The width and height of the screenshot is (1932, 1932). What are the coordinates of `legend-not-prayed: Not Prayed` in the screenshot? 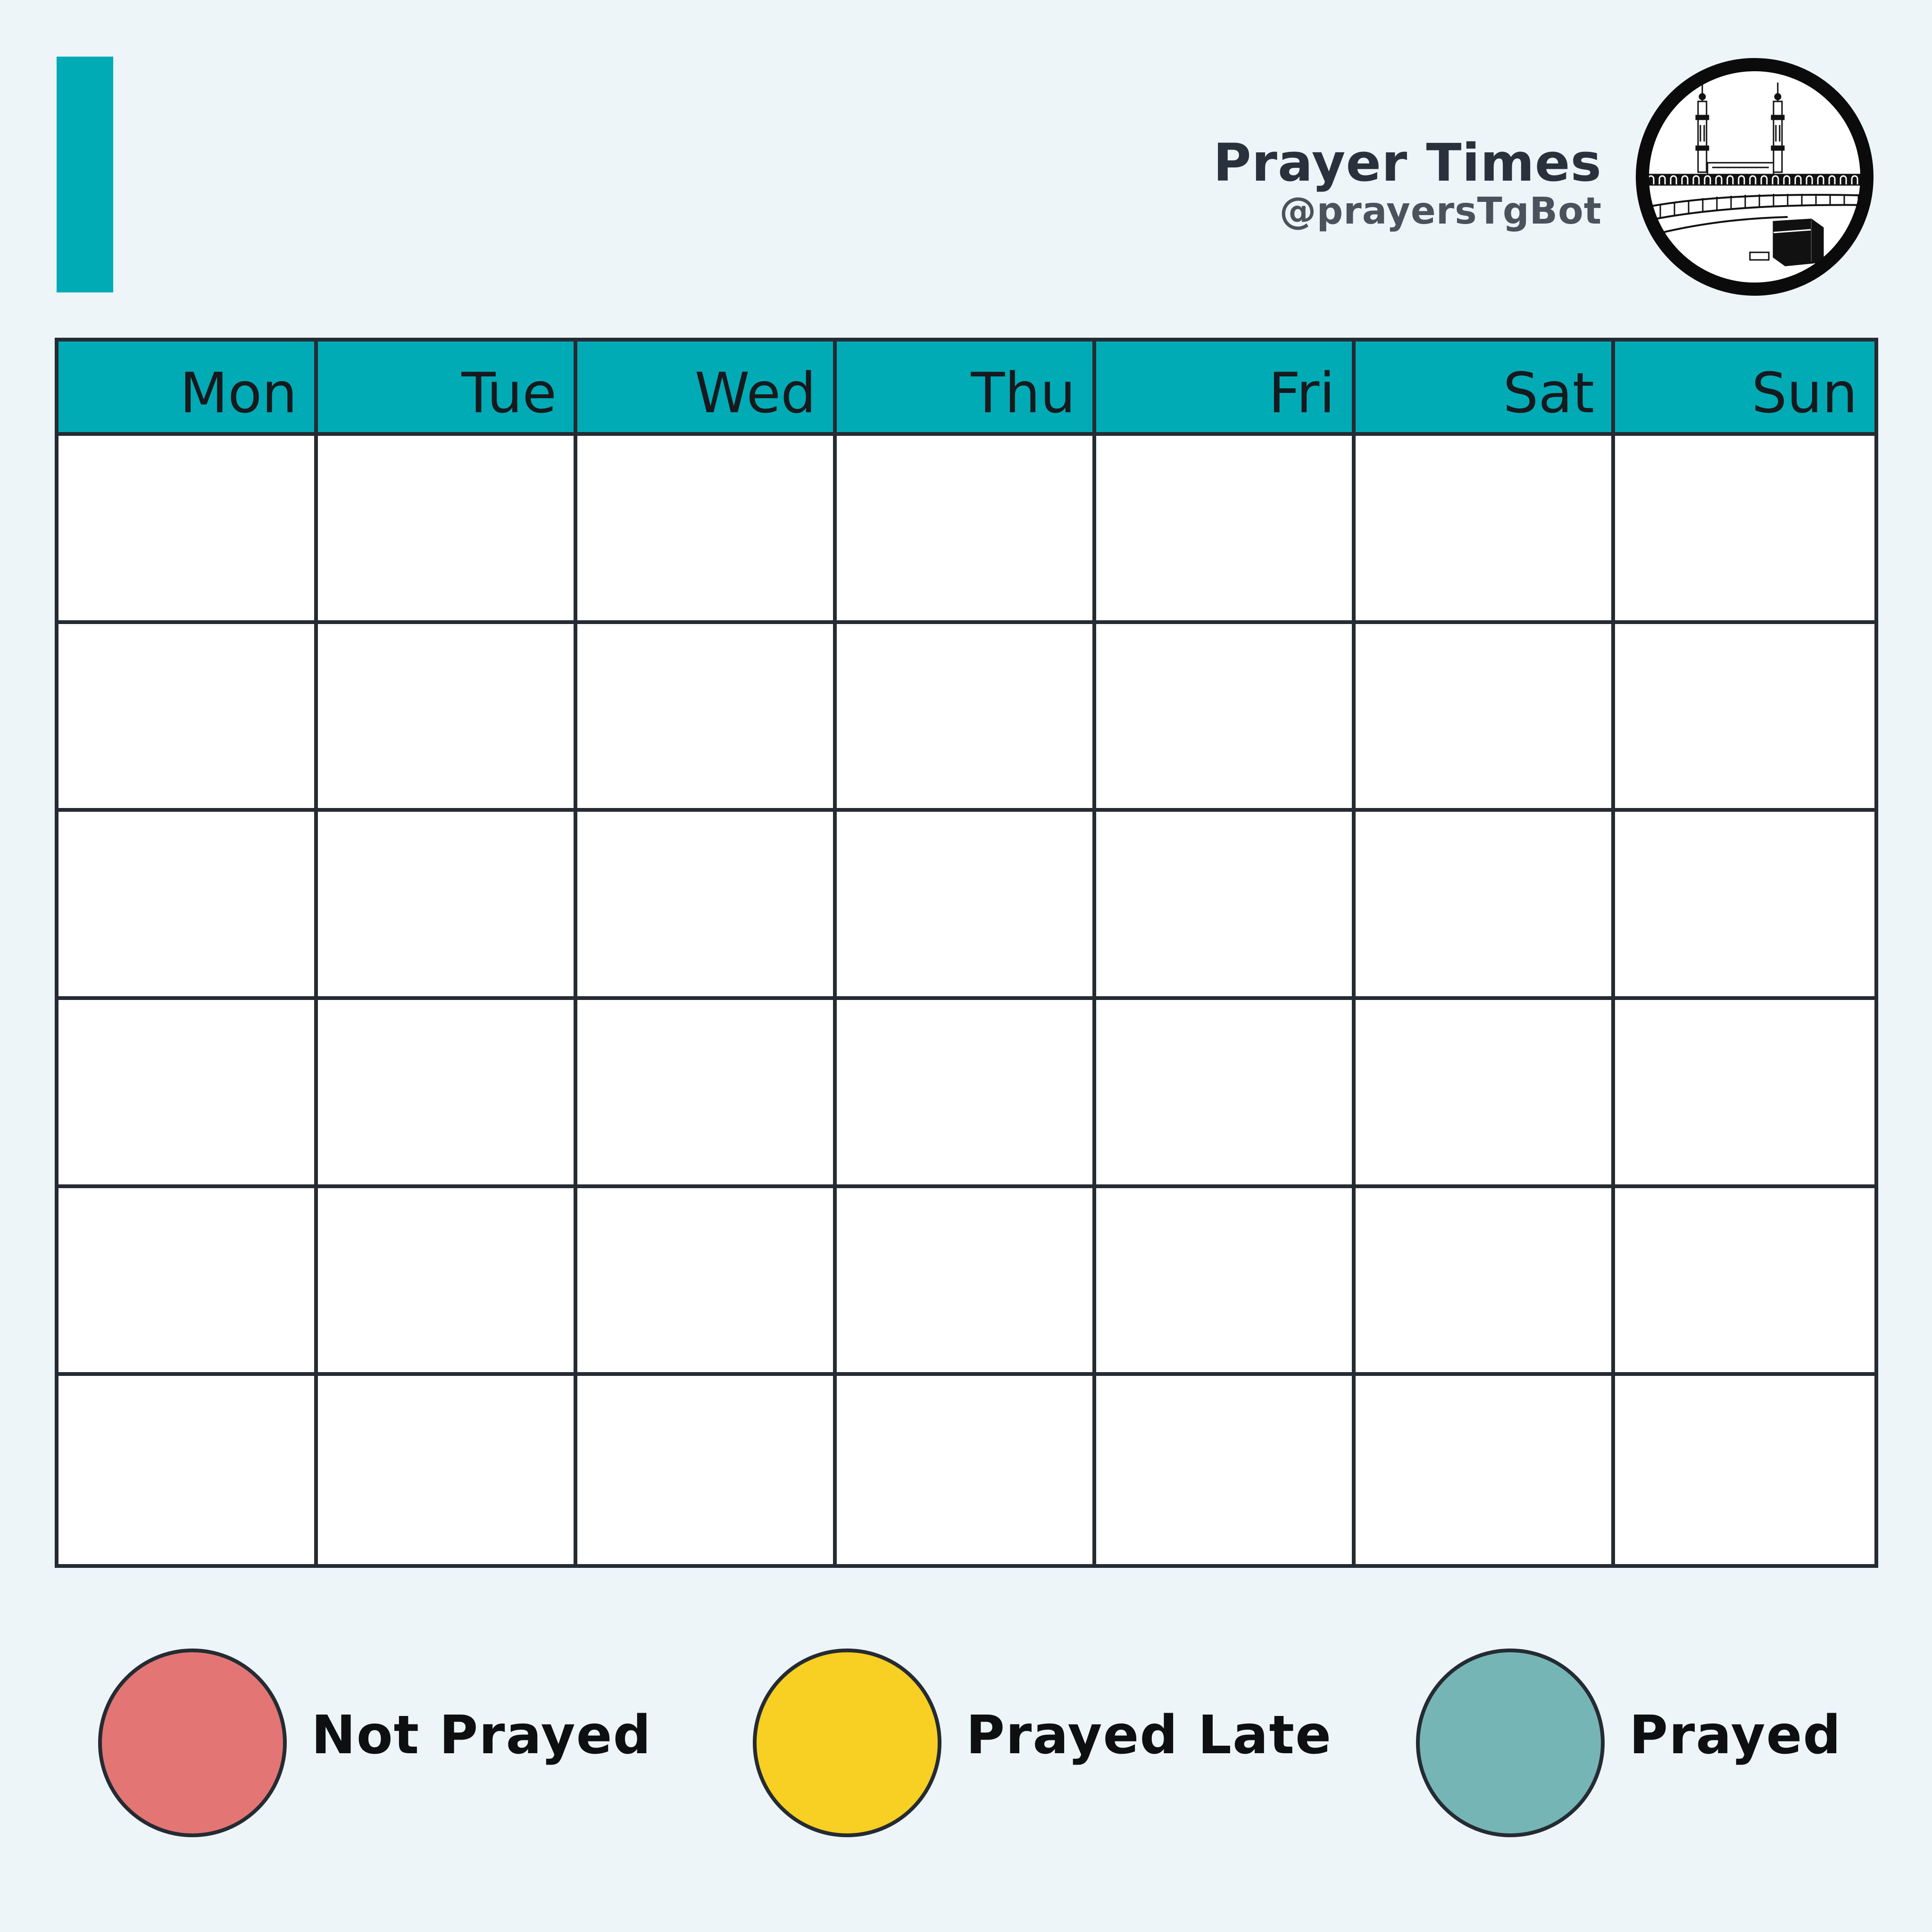 It's located at (375, 1743).